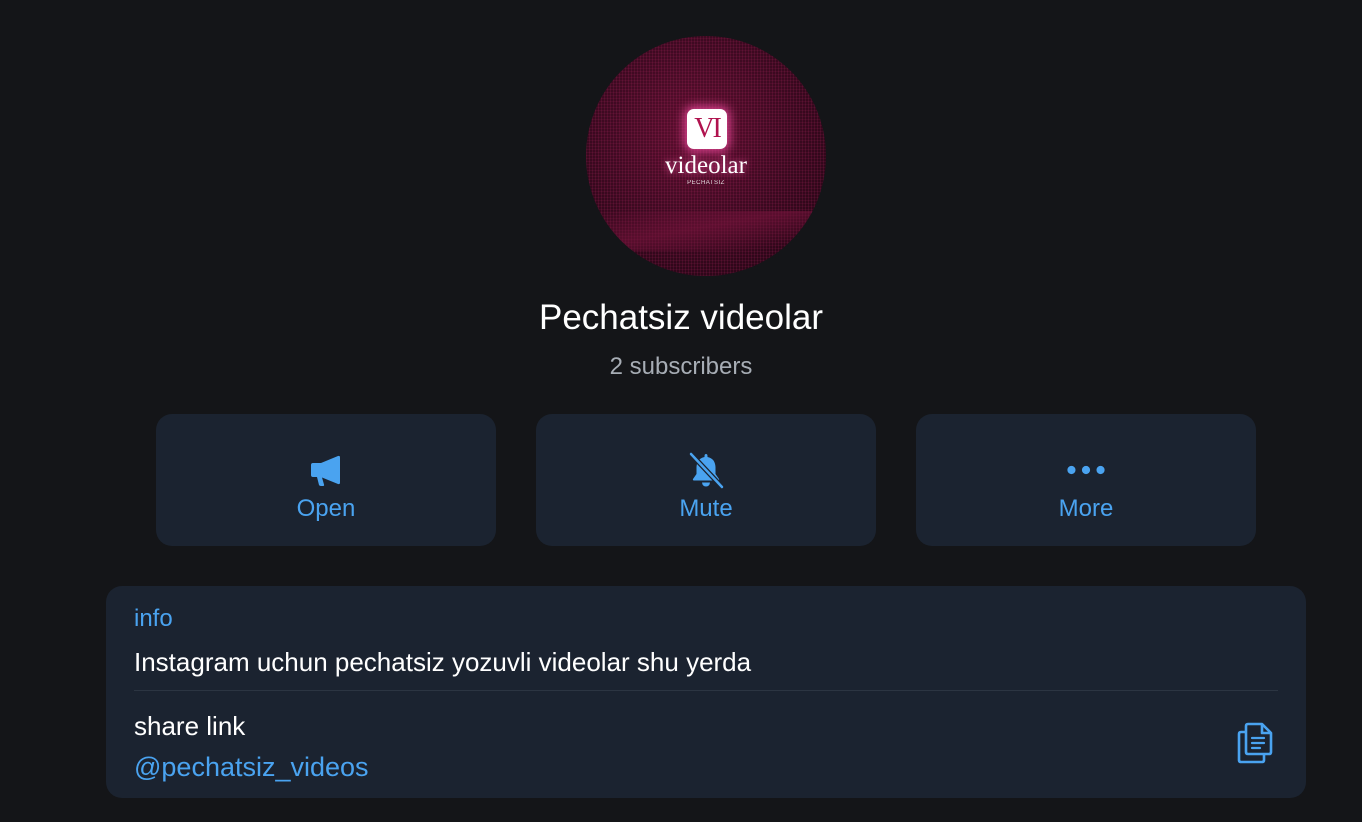  What do you see at coordinates (251, 767) in the screenshot?
I see `share-link-value: @pechatsiz_videos` at bounding box center [251, 767].